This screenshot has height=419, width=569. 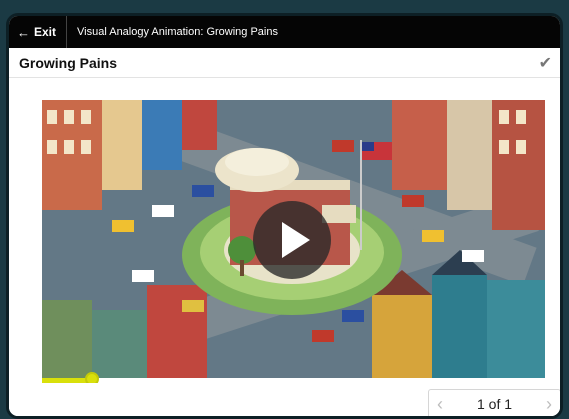 I want to click on chevron-right-icon: ›, so click(x=549, y=404).